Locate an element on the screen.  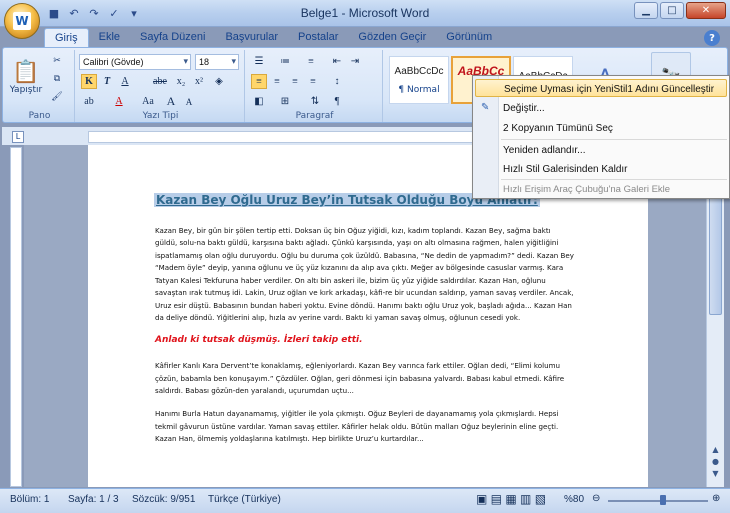
subscript-button: x₂ is located at coordinates (181, 81).